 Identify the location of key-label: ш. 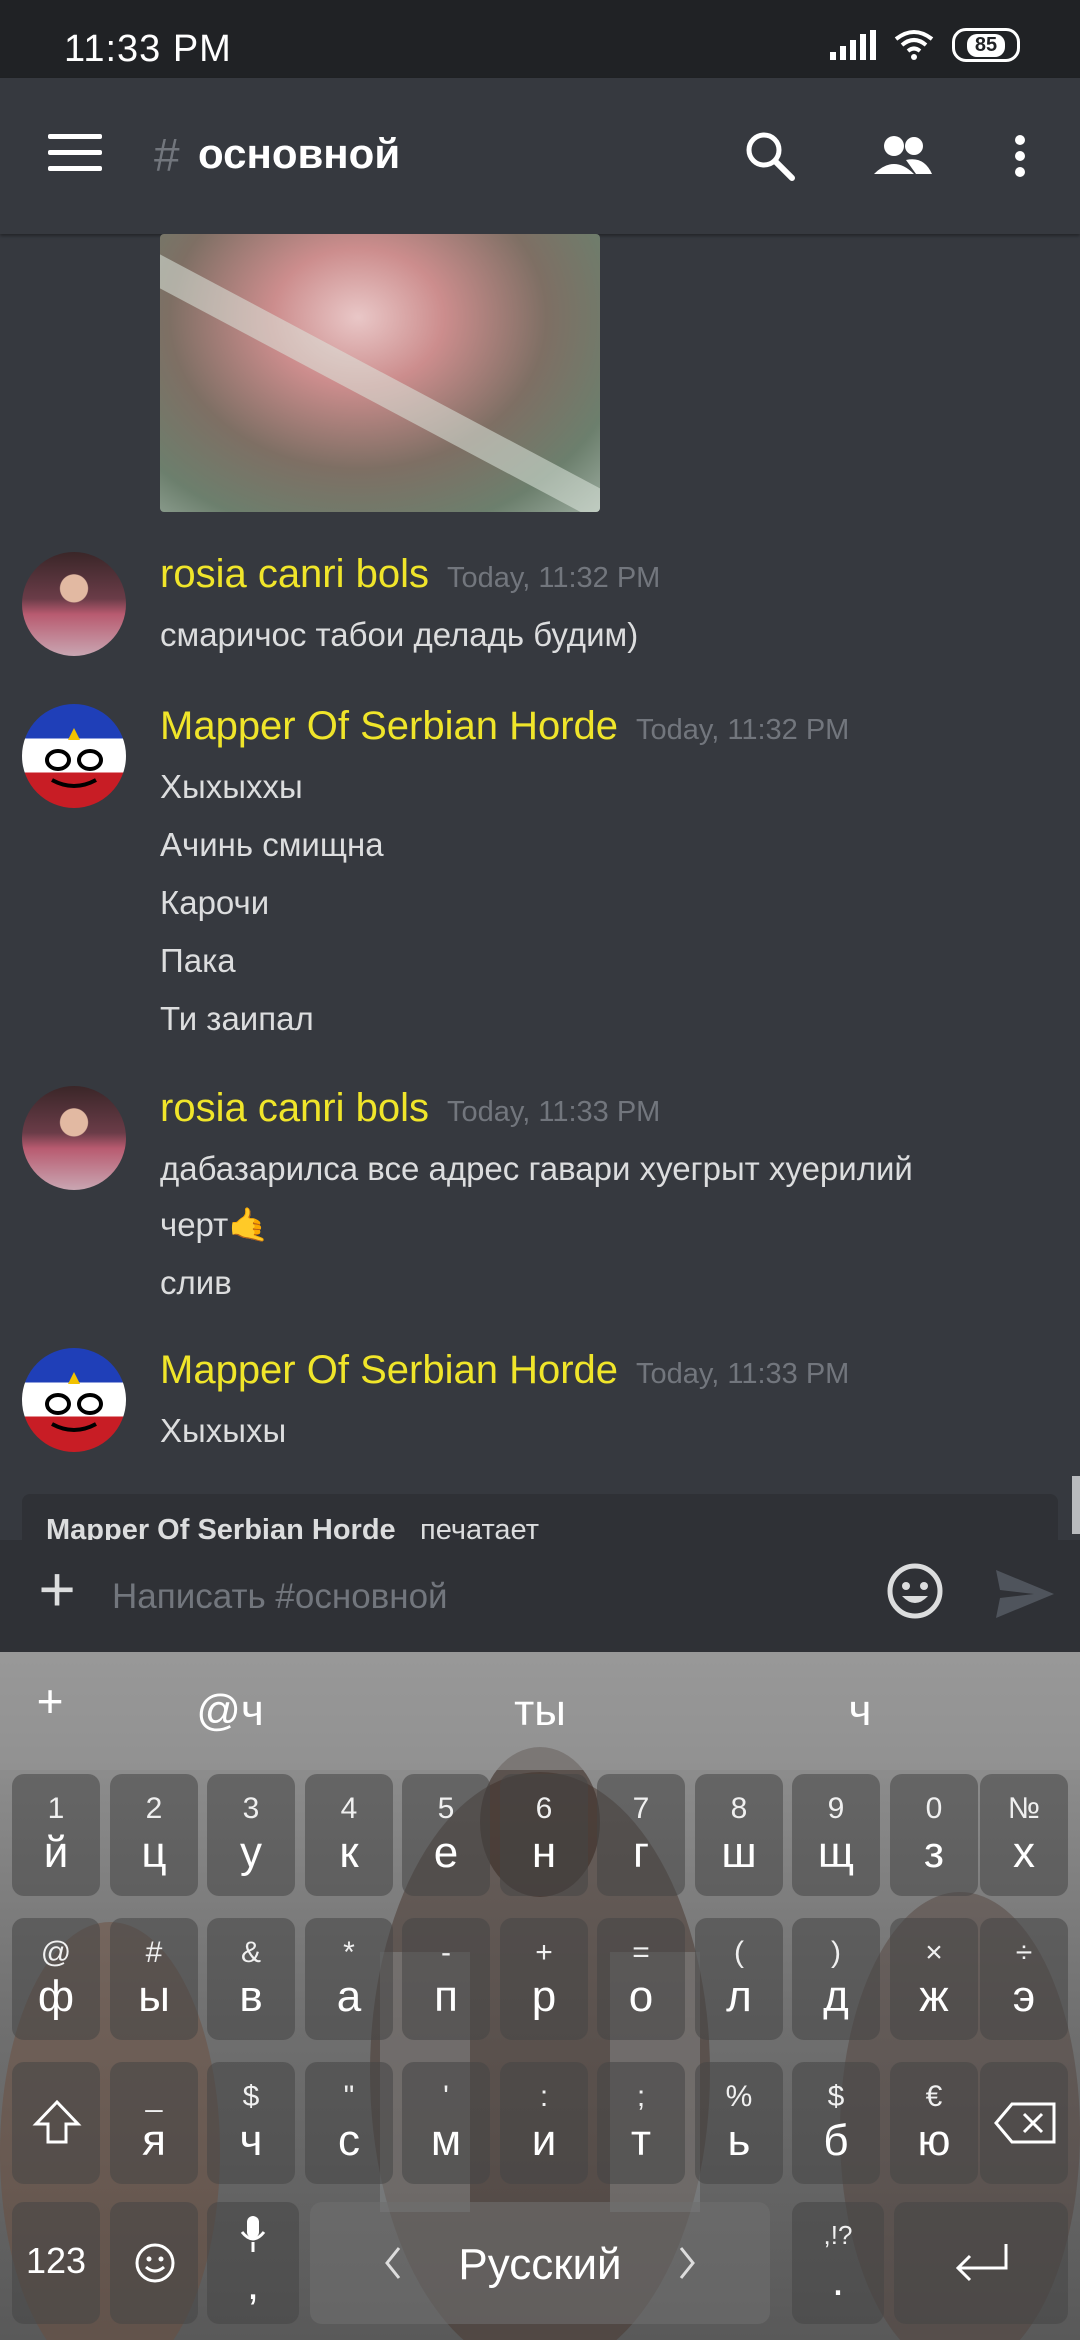
(739, 1852).